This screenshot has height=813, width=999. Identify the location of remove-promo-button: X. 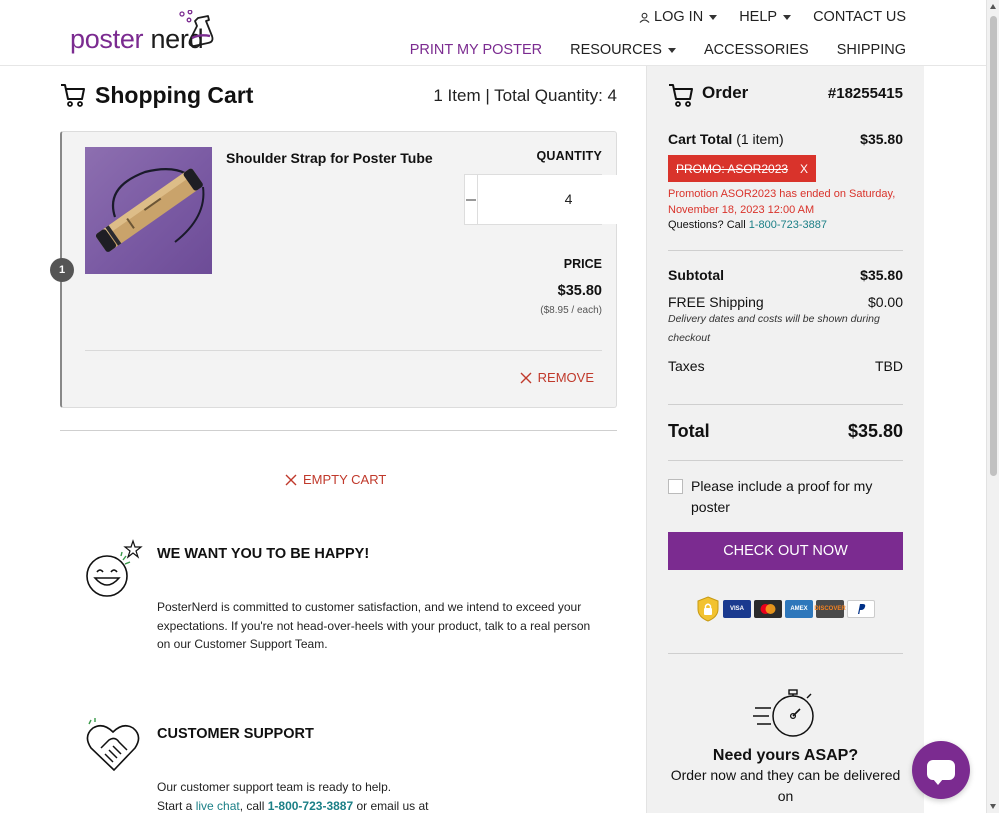
(804, 169).